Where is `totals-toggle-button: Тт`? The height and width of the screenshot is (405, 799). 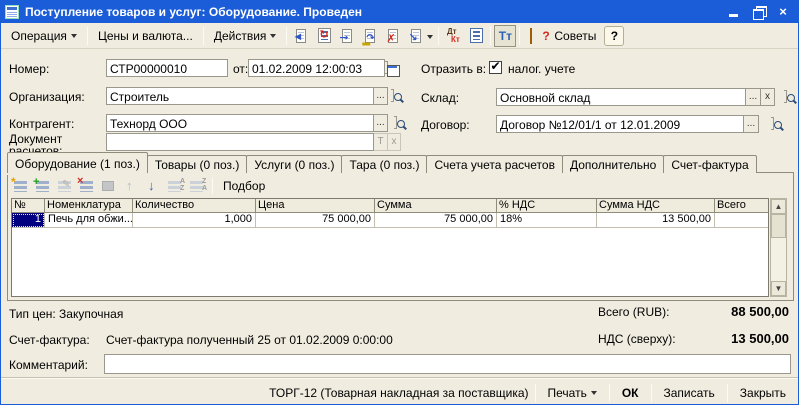
totals-toggle-button: Тт is located at coordinates (505, 35).